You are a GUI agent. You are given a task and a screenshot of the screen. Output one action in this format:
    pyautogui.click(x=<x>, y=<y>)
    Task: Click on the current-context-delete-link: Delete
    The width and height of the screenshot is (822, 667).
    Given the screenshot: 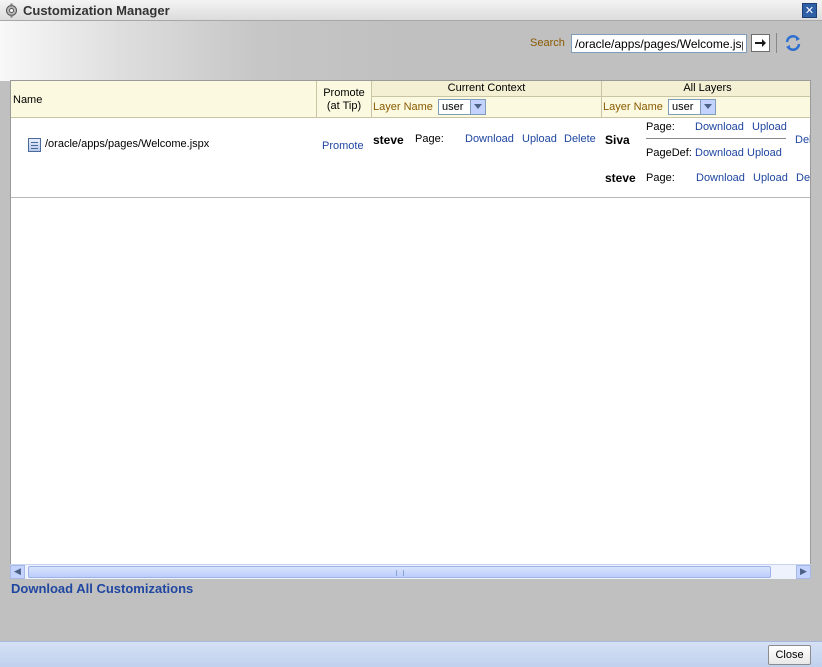 What is the action you would take?
    pyautogui.click(x=580, y=139)
    